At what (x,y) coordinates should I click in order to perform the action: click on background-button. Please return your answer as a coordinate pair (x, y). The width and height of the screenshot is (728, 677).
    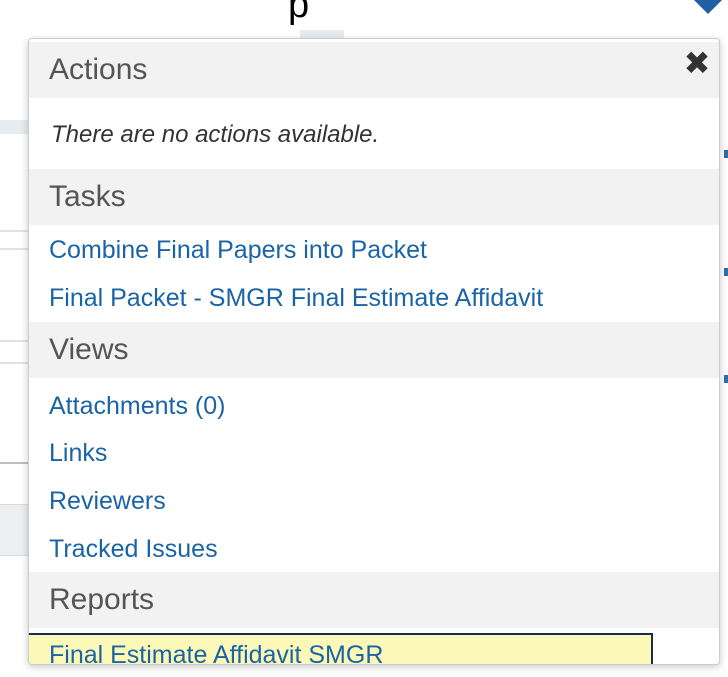
    Looking at the image, I should click on (15, 530).